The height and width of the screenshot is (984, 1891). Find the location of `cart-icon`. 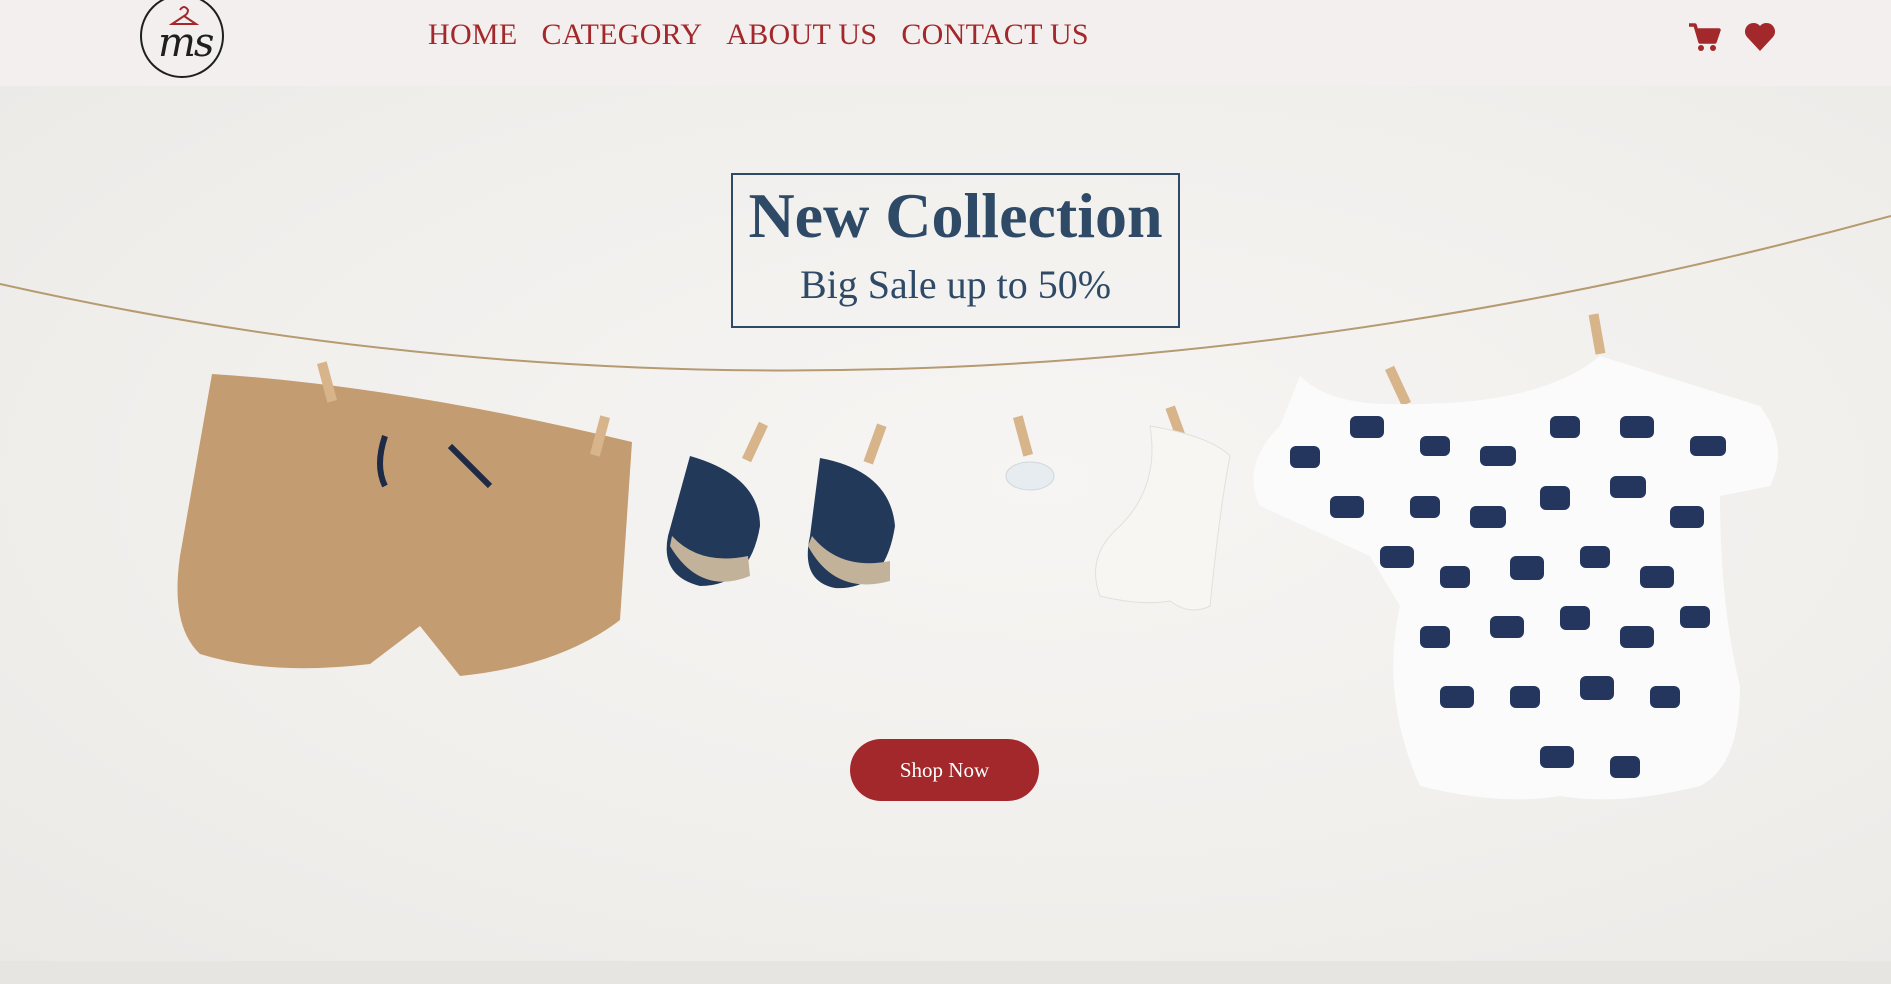

cart-icon is located at coordinates (1704, 37).